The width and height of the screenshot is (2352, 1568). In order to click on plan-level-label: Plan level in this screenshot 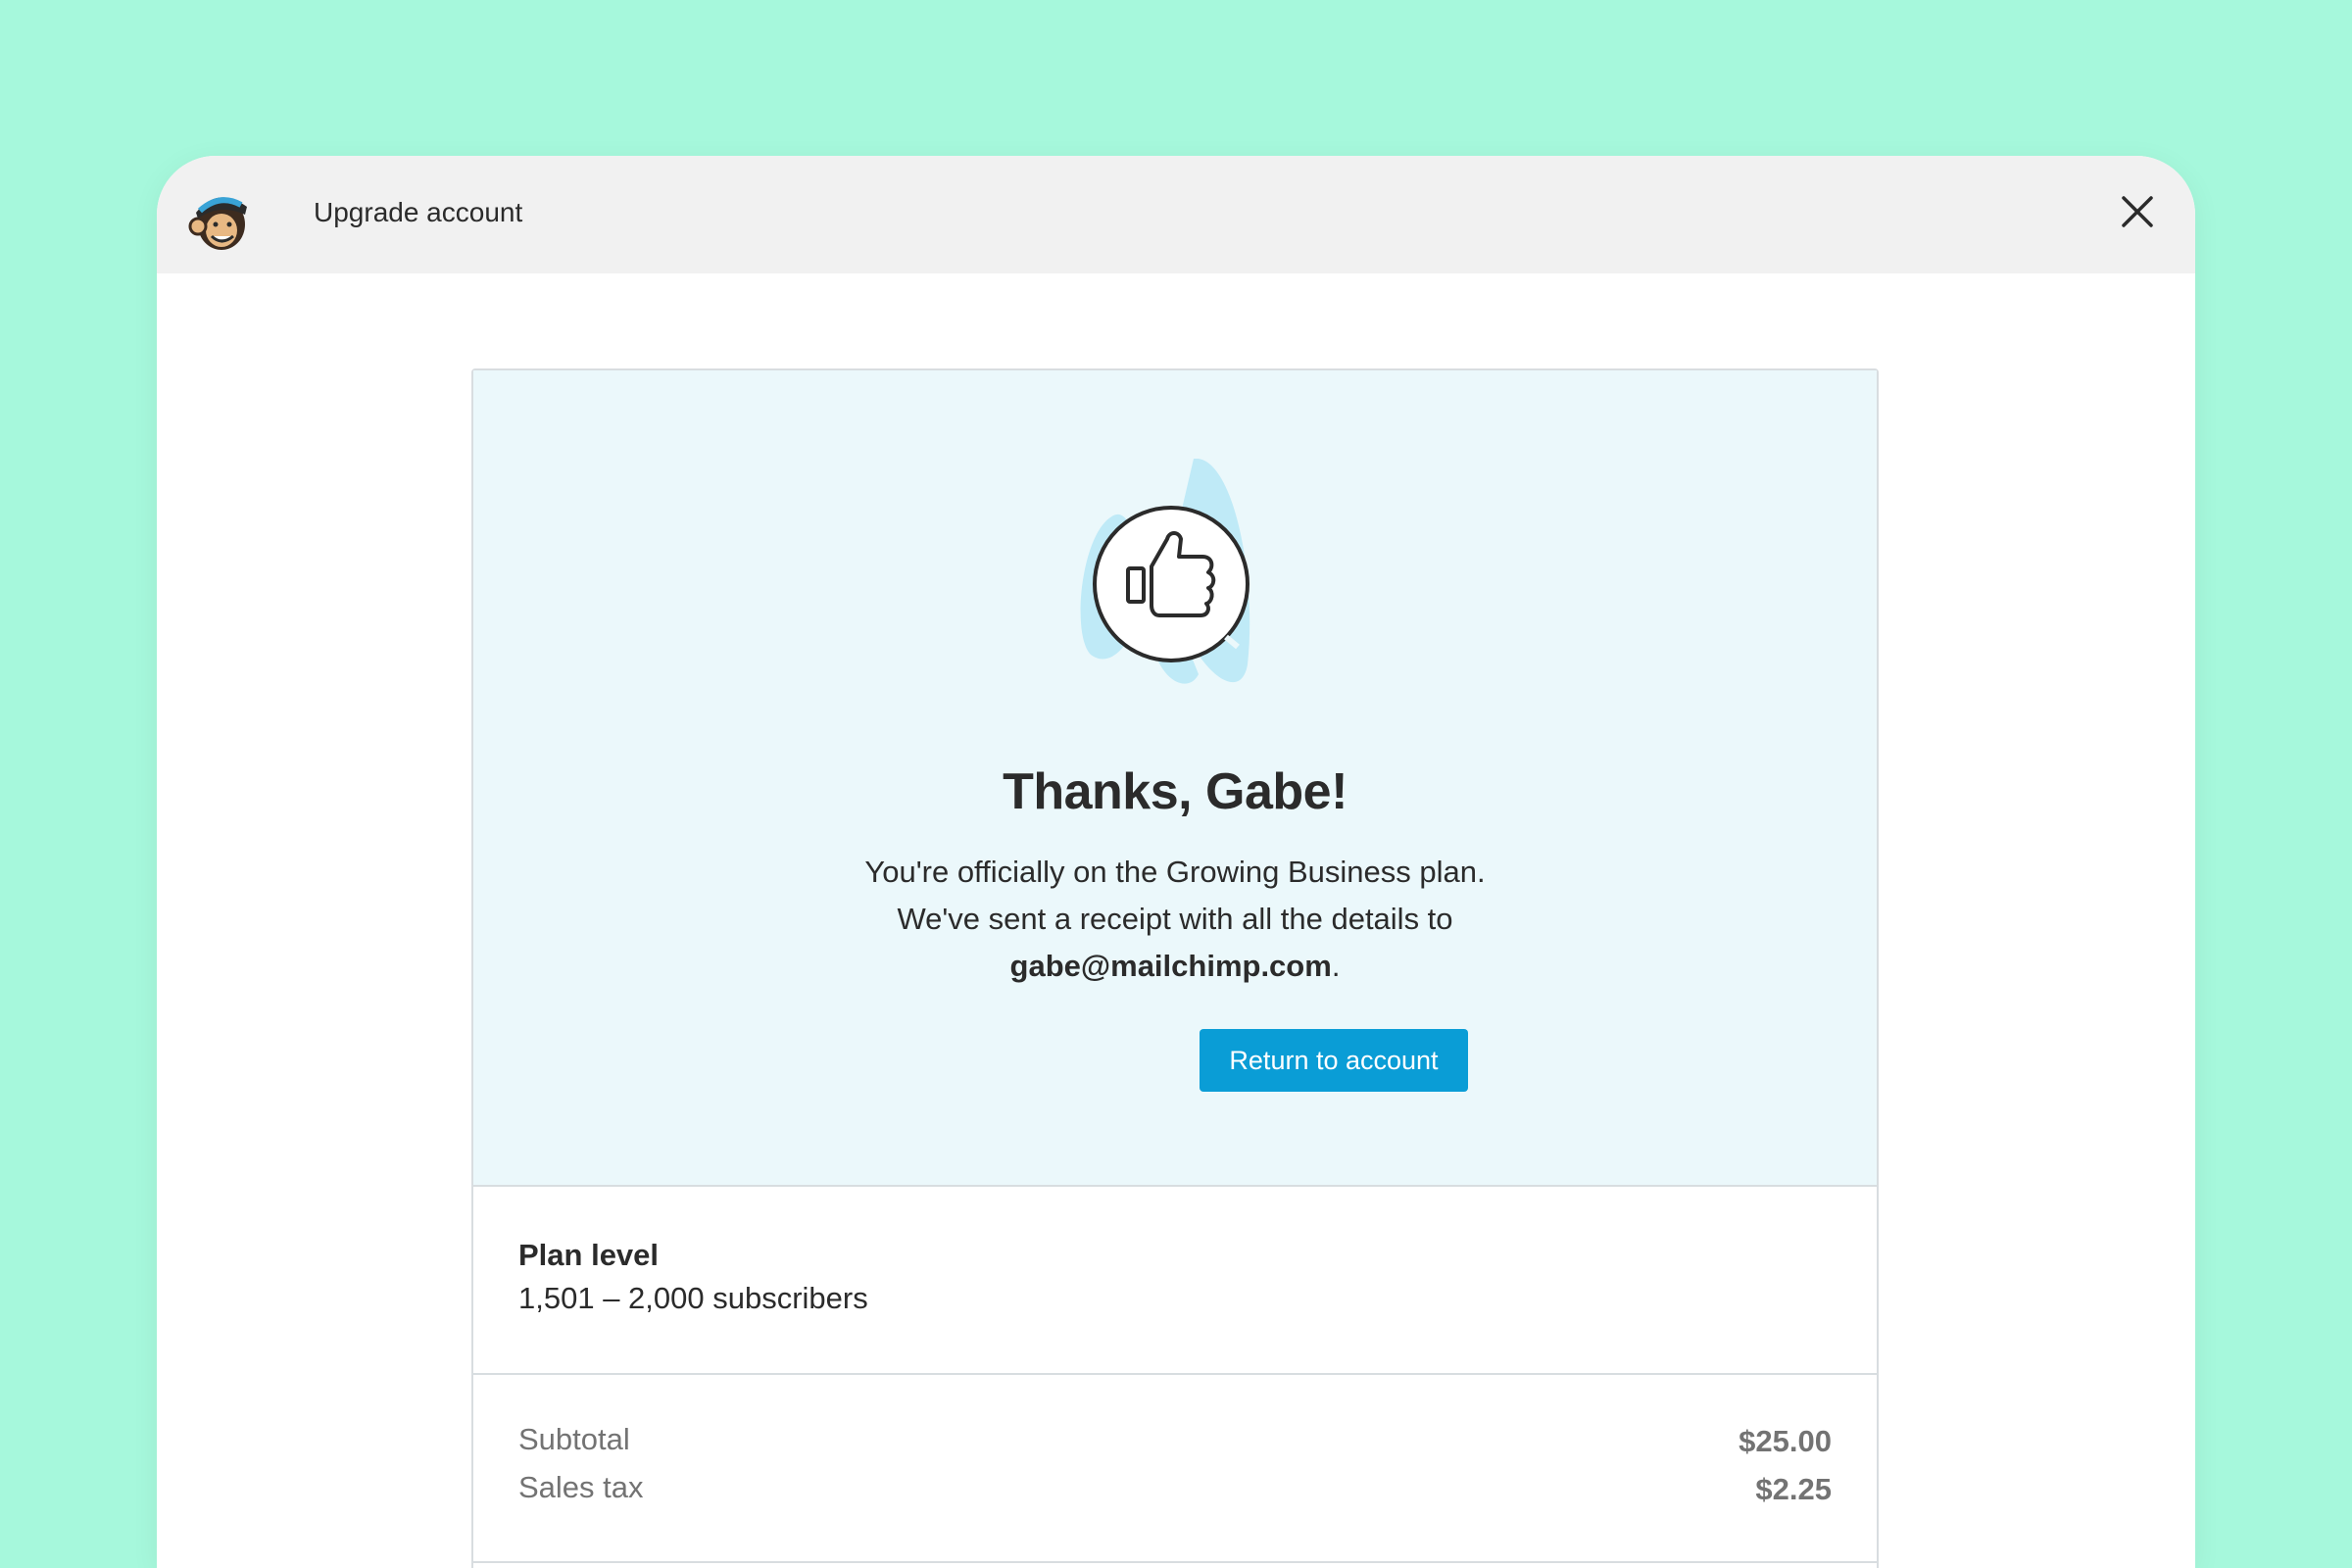, I will do `click(589, 1255)`.